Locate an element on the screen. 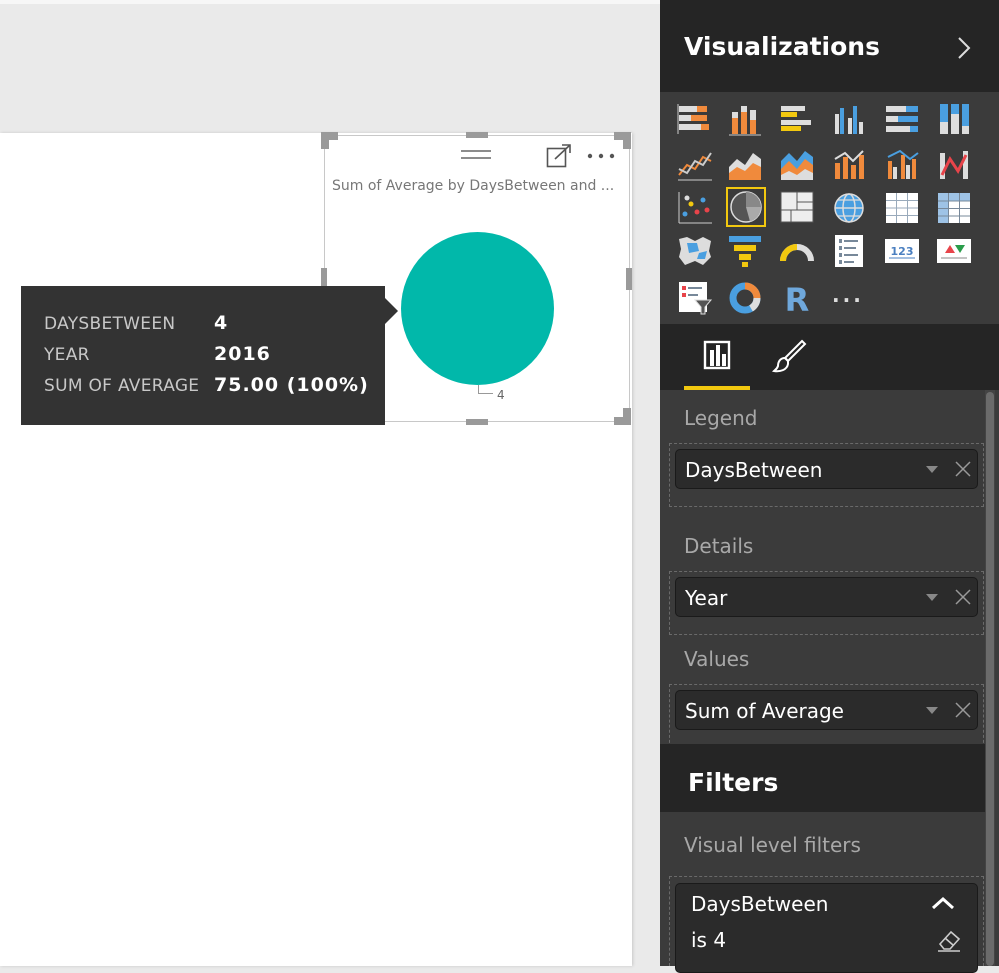 Image resolution: width=999 pixels, height=973 pixels. resize-handle-bottom is located at coordinates (477, 422).